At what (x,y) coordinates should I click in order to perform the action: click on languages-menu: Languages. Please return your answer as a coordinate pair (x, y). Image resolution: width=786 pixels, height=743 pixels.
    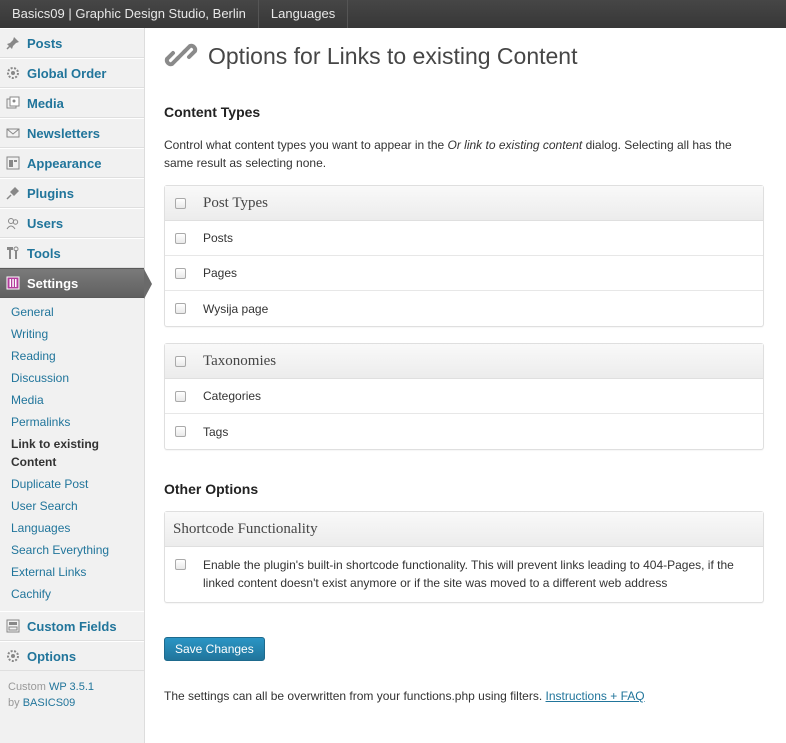
    Looking at the image, I should click on (304, 14).